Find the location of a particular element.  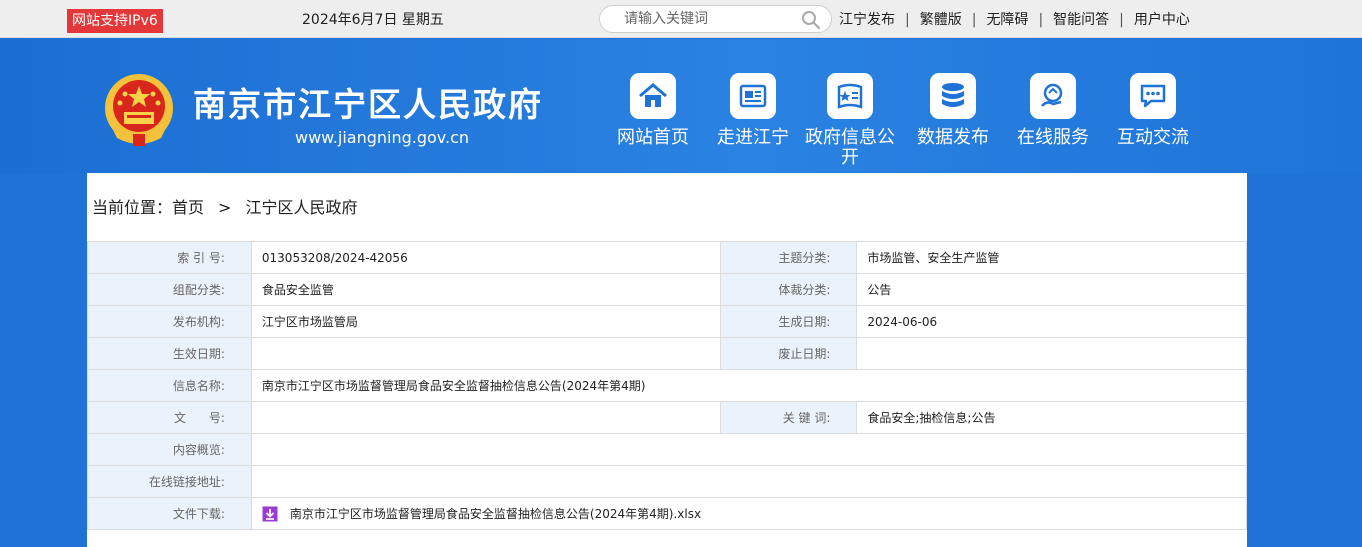

abolished-date-label: 废止日期: is located at coordinates (789, 353).